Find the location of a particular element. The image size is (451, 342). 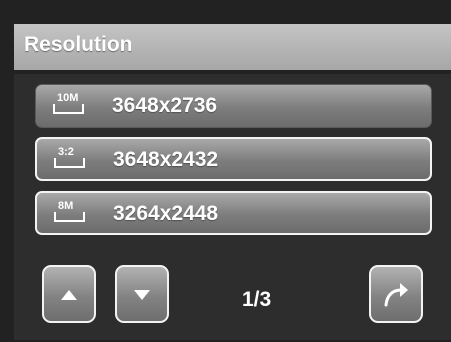

curved-arrow-icon is located at coordinates (396, 295).